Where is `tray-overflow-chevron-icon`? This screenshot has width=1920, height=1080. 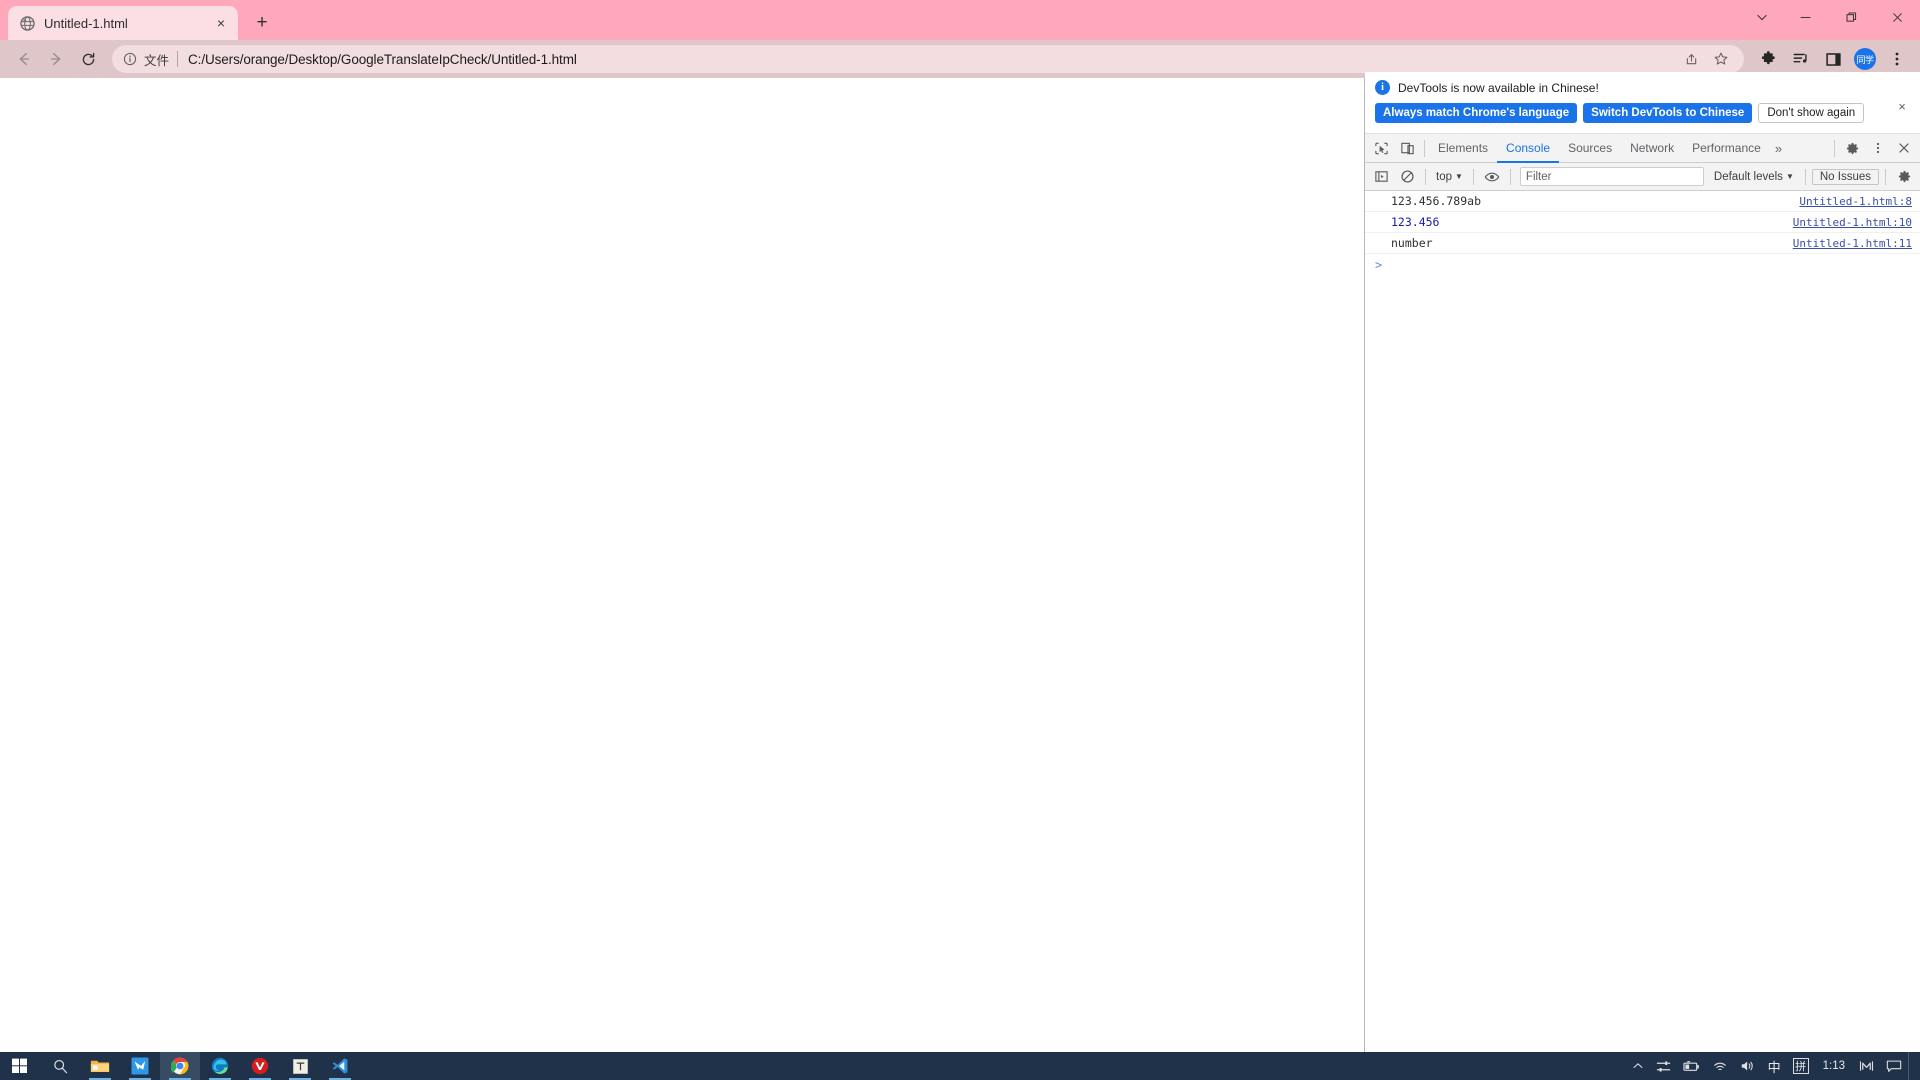
tray-overflow-chevron-icon is located at coordinates (1638, 1066).